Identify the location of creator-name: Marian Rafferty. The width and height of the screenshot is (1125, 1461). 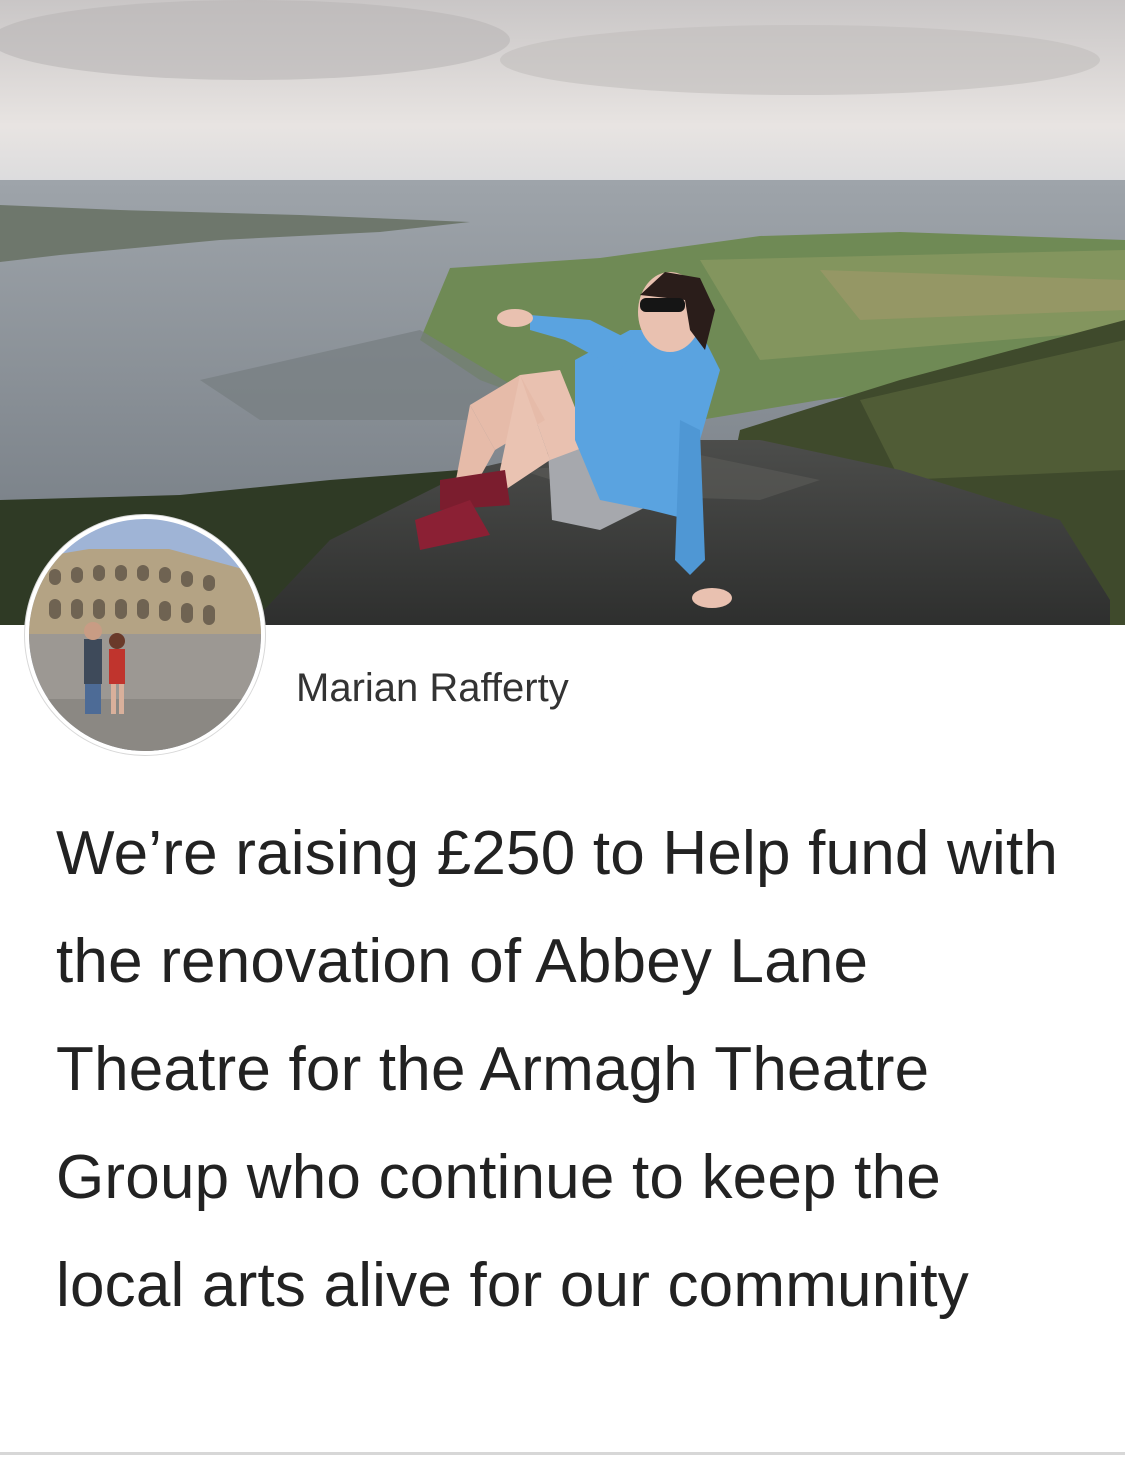
(432, 688).